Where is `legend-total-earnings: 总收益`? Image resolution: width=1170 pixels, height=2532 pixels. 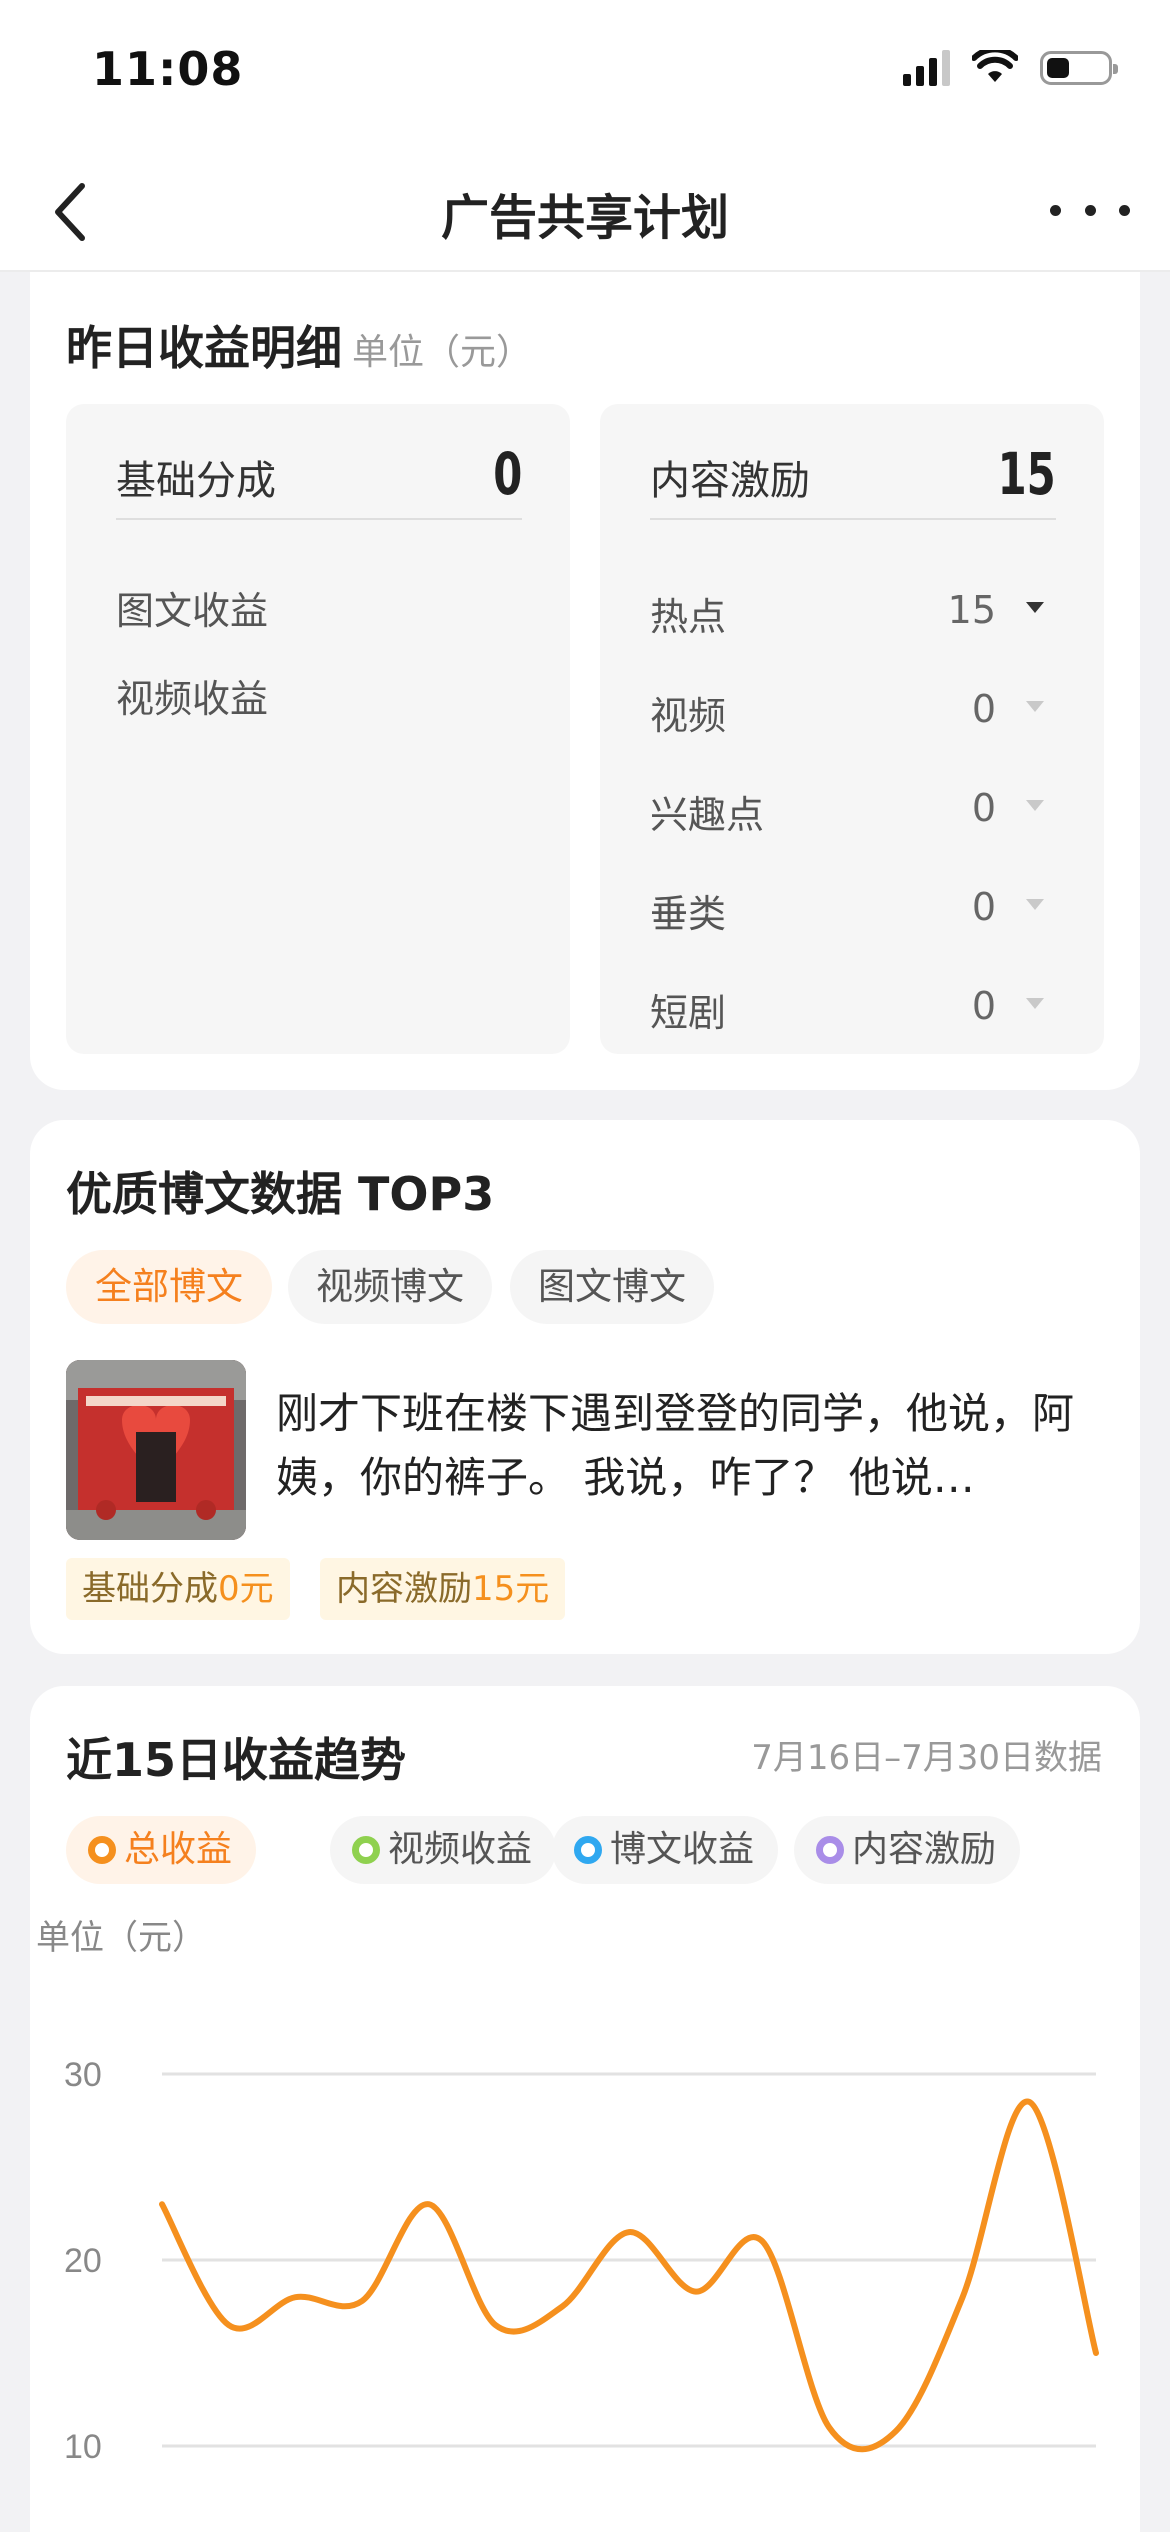
legend-total-earnings: 总收益 is located at coordinates (161, 1850).